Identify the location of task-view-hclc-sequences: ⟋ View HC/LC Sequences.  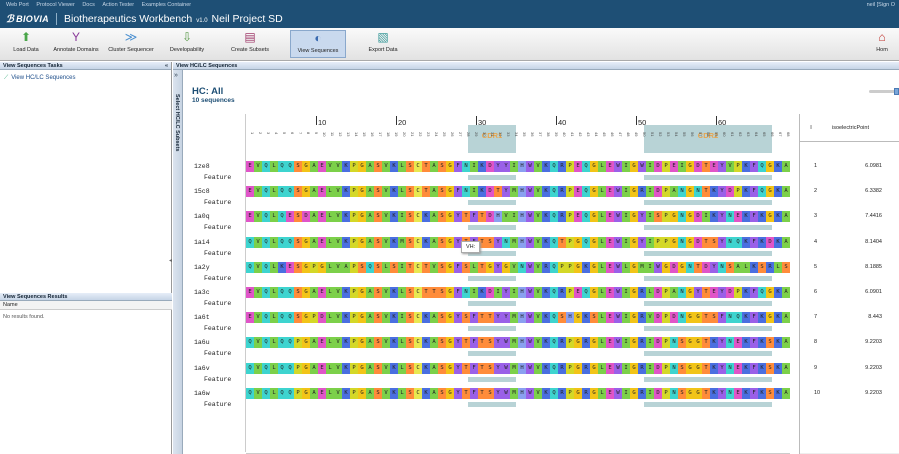
(85, 76).